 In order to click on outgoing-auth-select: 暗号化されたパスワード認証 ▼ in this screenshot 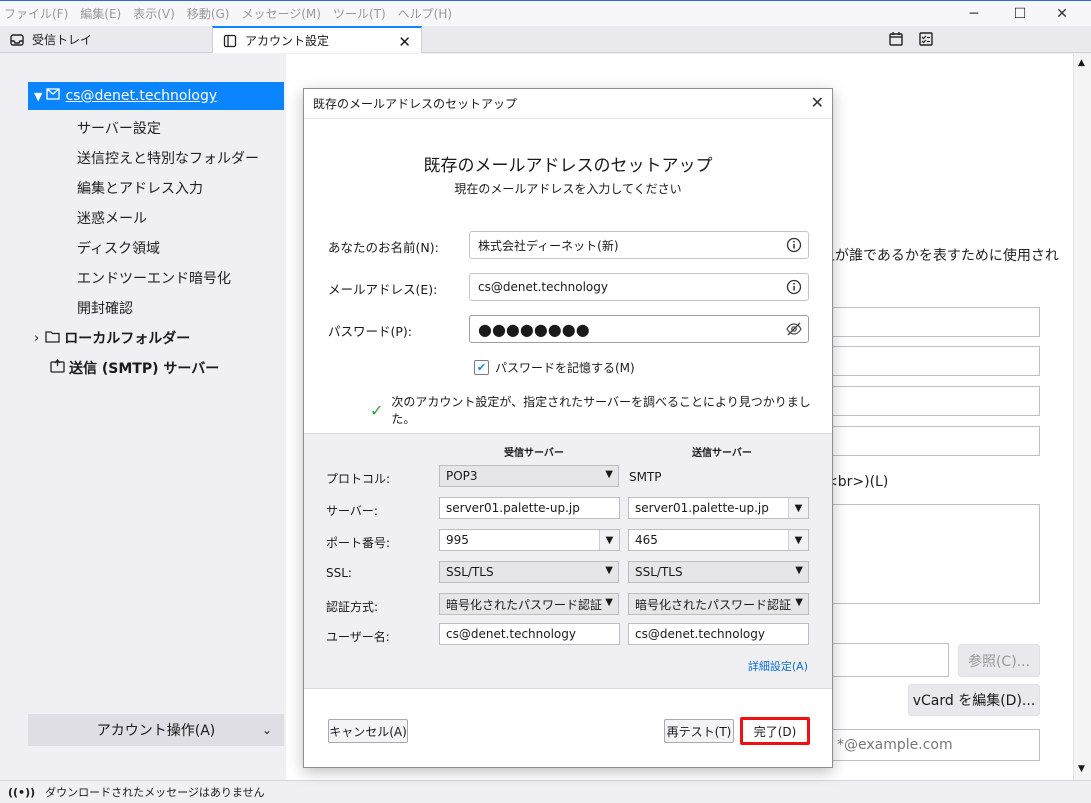, I will do `click(718, 604)`.